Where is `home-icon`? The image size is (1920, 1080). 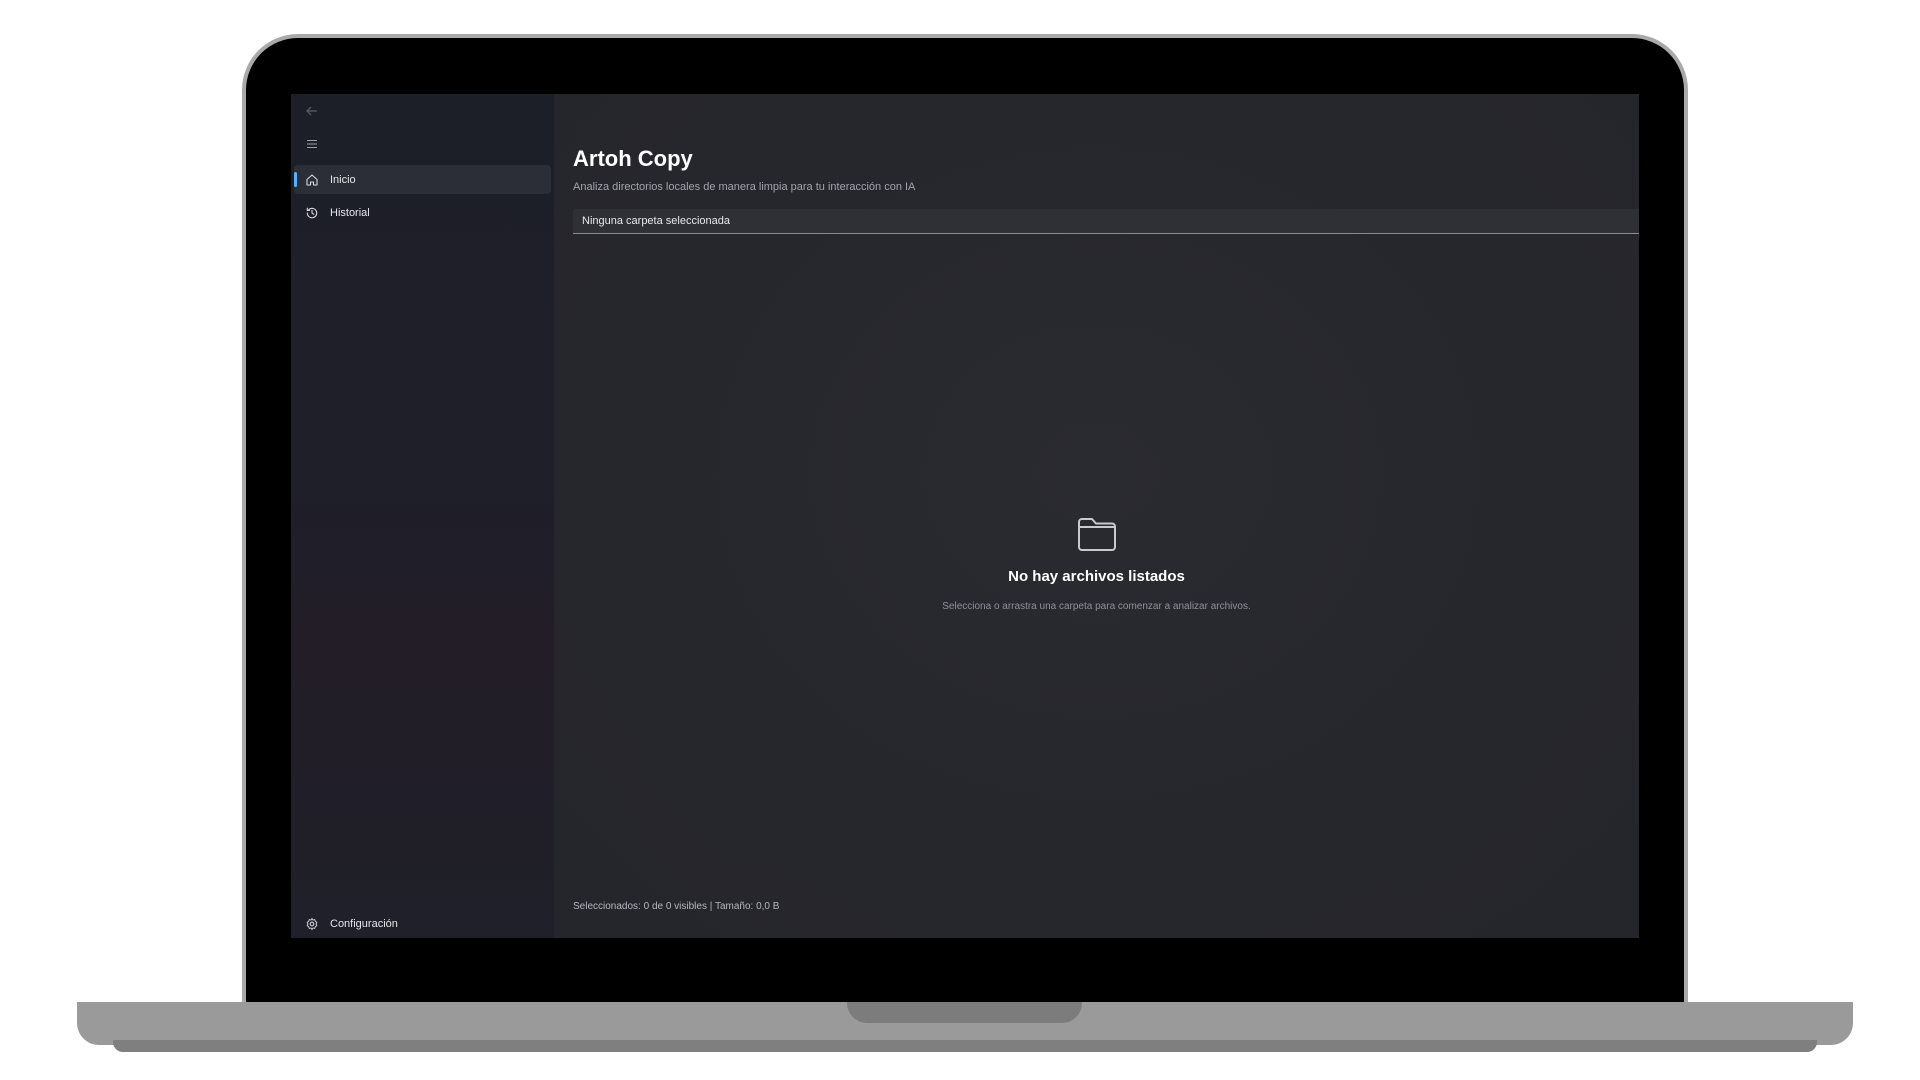
home-icon is located at coordinates (312, 180).